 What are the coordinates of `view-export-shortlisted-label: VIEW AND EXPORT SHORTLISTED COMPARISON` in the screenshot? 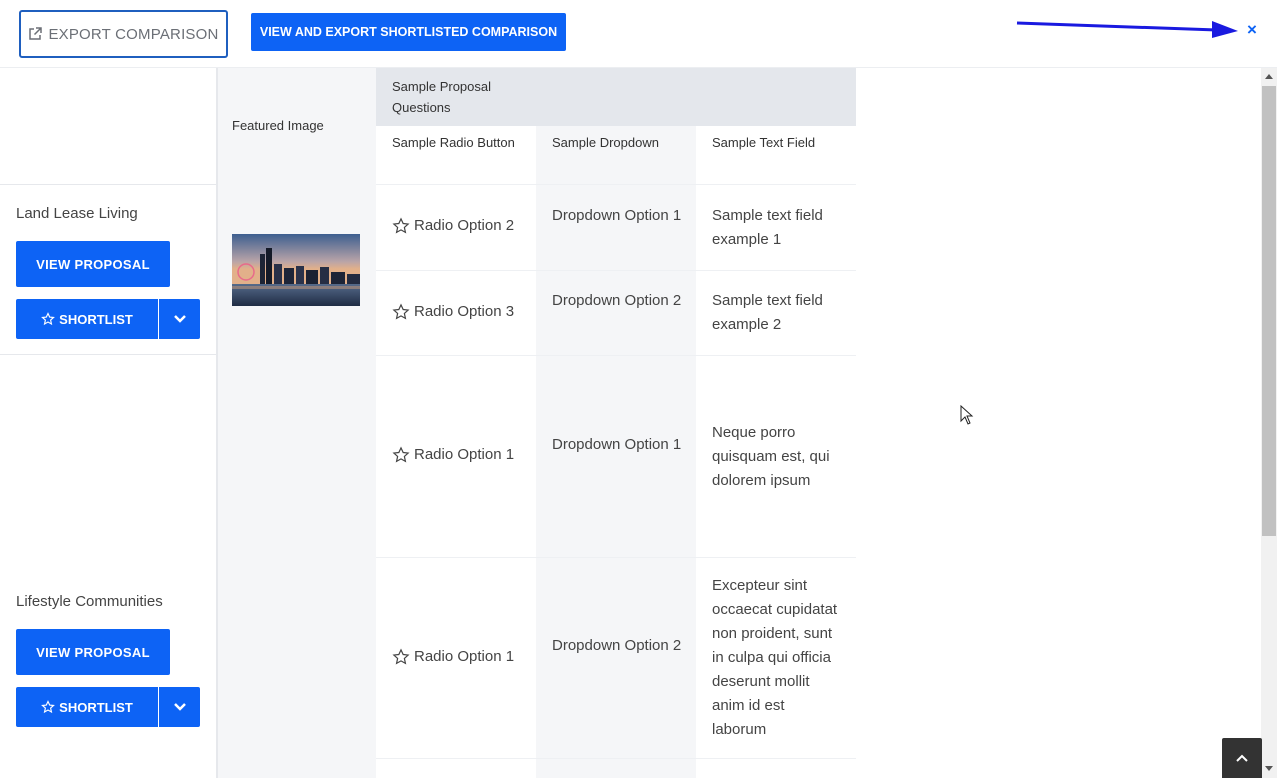 It's located at (408, 32).